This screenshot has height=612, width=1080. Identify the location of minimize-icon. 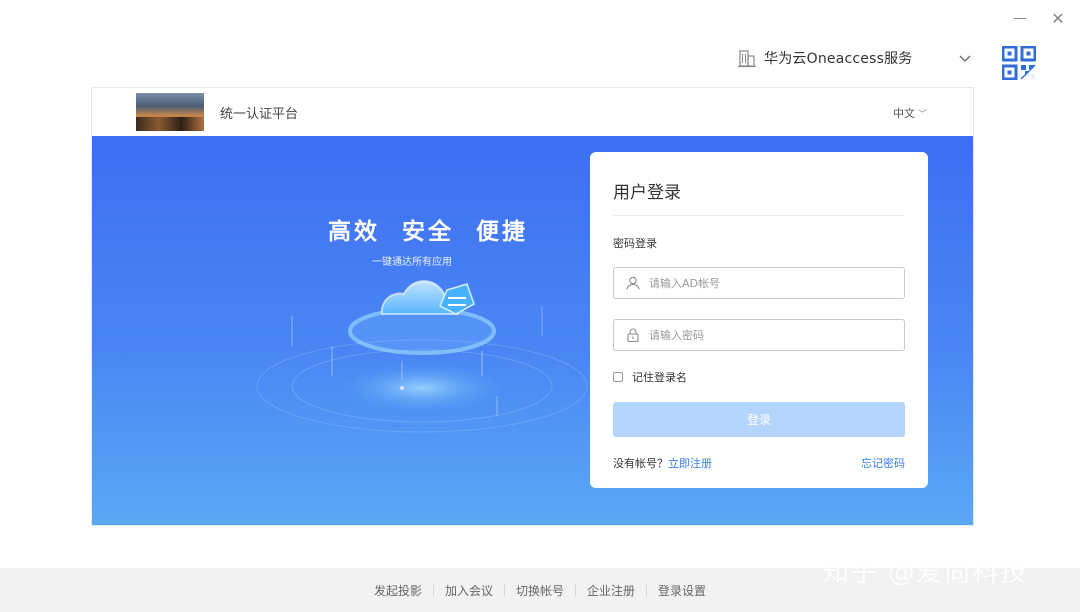
(1020, 18).